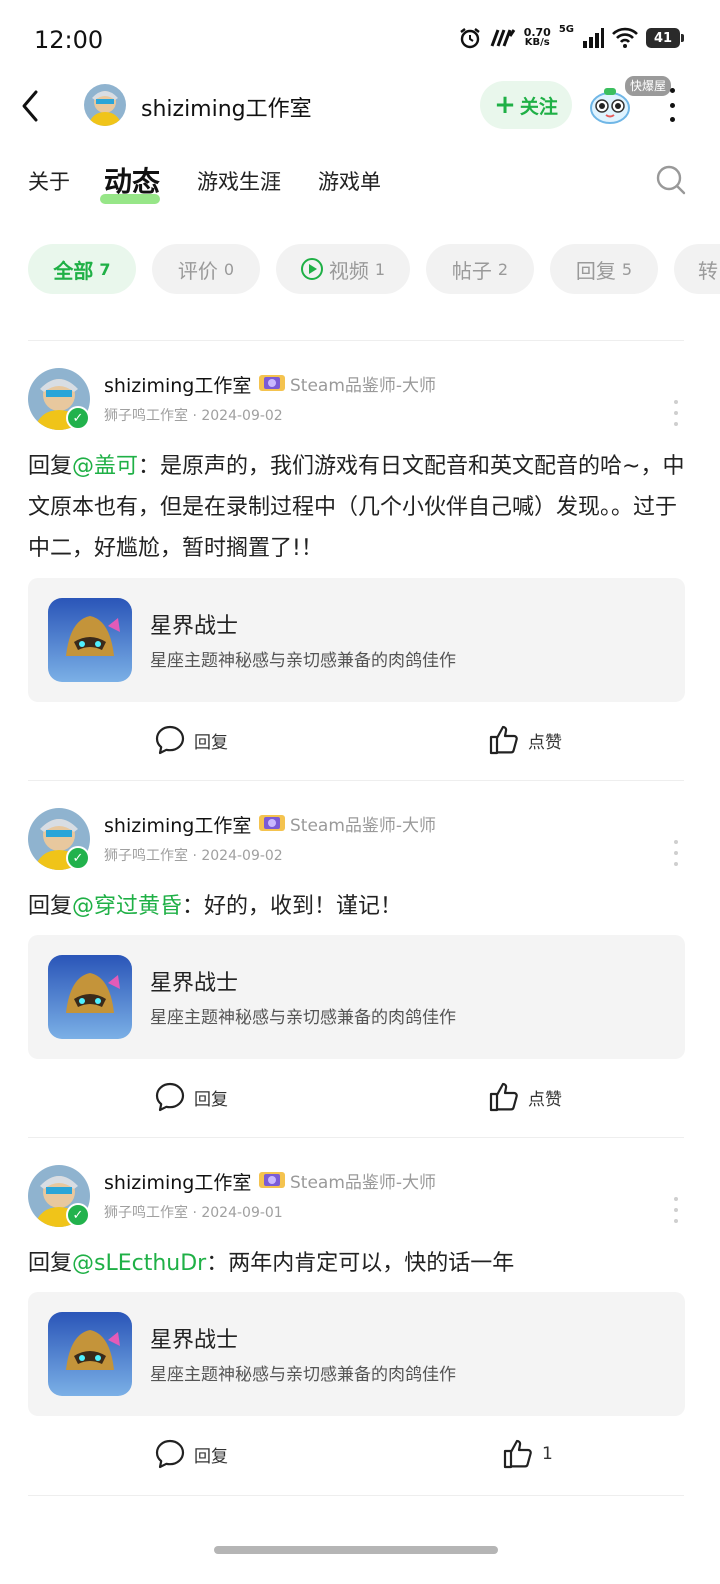  What do you see at coordinates (469, 38) in the screenshot?
I see `alarm-icon` at bounding box center [469, 38].